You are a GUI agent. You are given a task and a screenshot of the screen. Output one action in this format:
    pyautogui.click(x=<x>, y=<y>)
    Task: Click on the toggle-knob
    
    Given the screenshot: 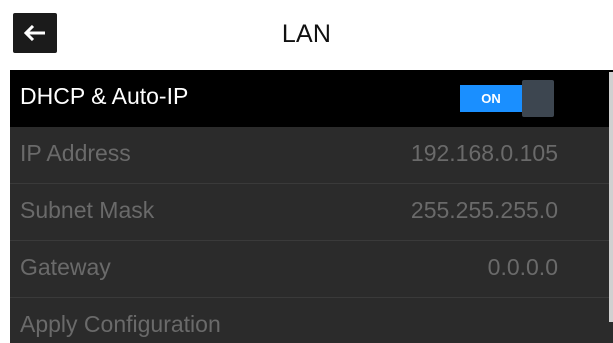 What is the action you would take?
    pyautogui.click(x=538, y=98)
    